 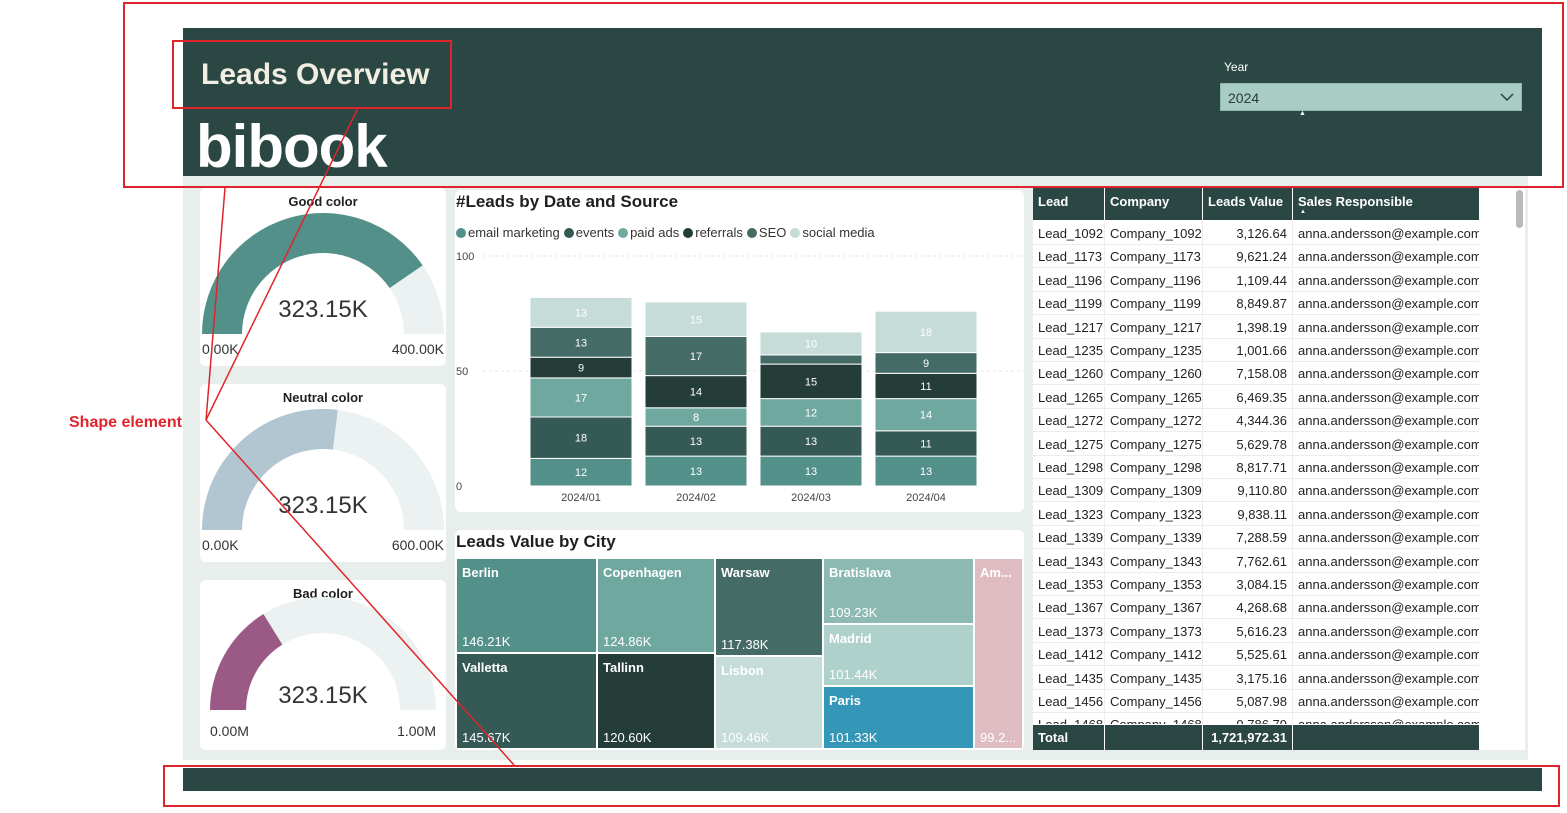 What do you see at coordinates (281, 265) in the screenshot?
I see `connector-to-title` at bounding box center [281, 265].